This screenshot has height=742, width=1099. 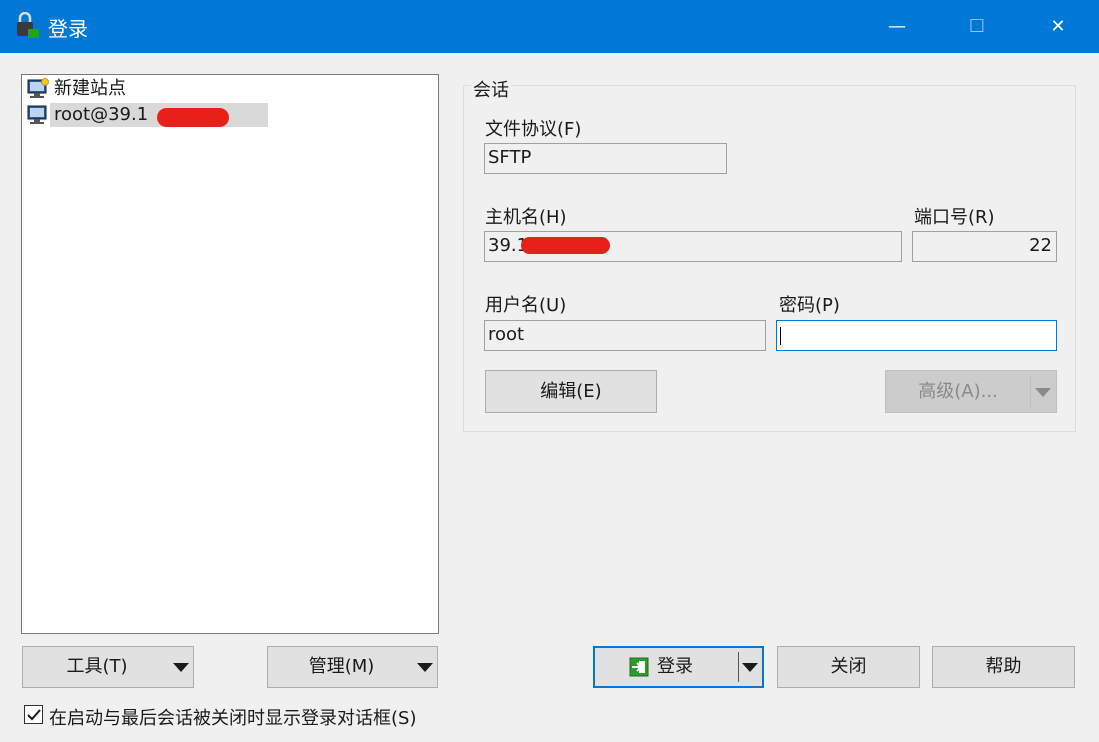 I want to click on host-label: 主机名(H), so click(x=526, y=217).